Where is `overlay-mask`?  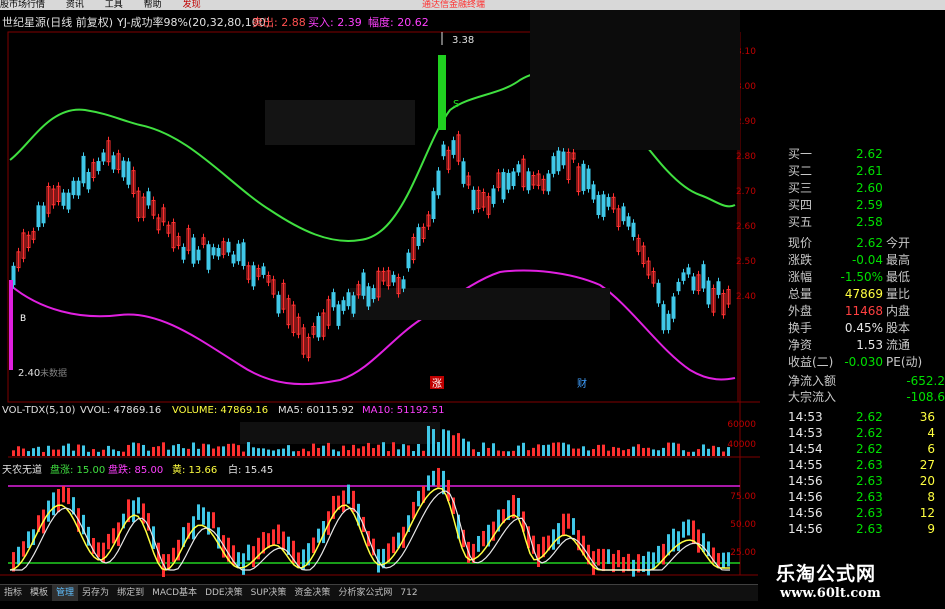
overlay-mask is located at coordinates (340, 433).